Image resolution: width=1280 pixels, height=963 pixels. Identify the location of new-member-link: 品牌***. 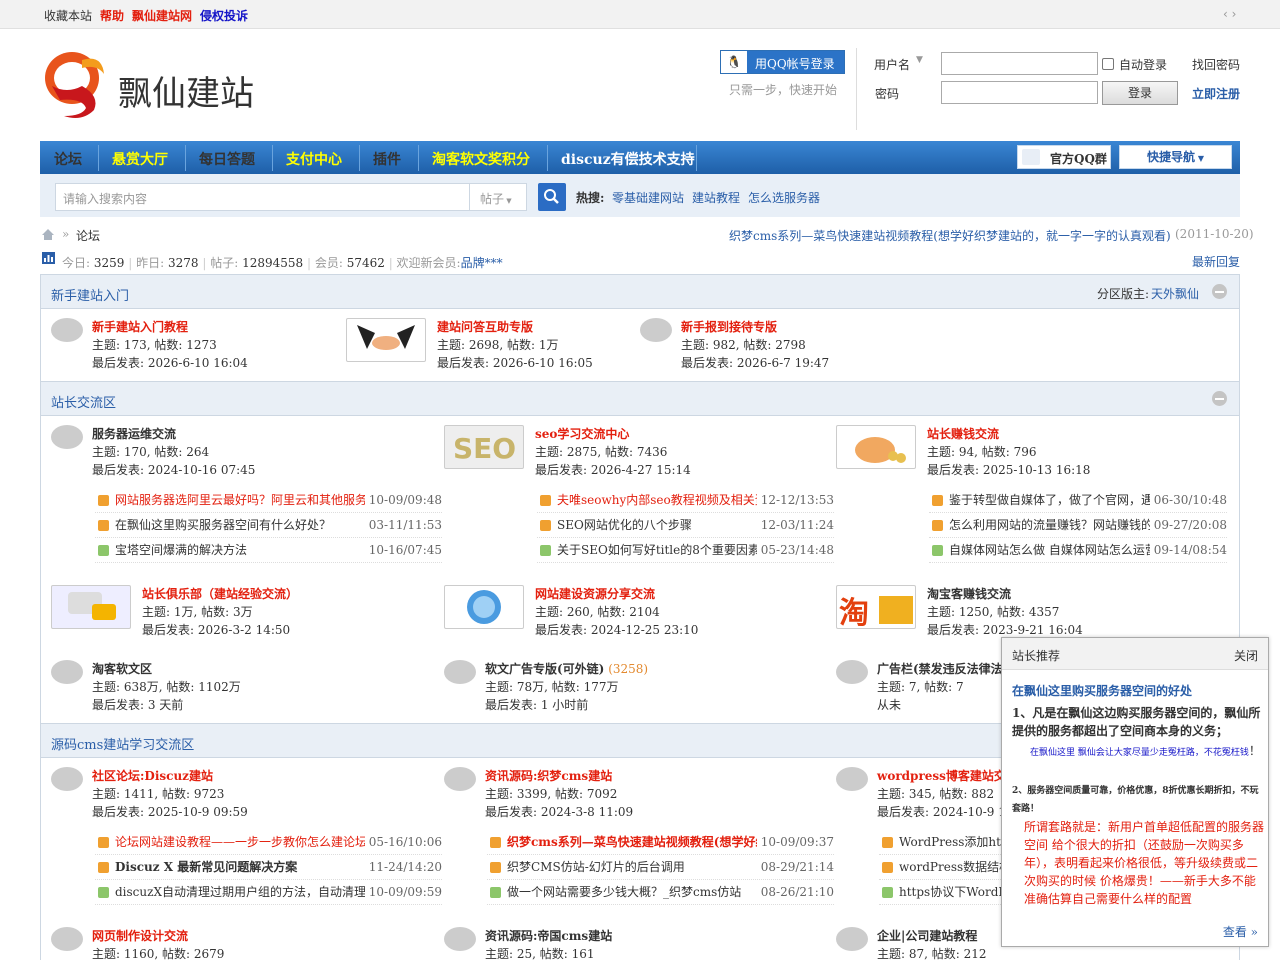
(482, 263).